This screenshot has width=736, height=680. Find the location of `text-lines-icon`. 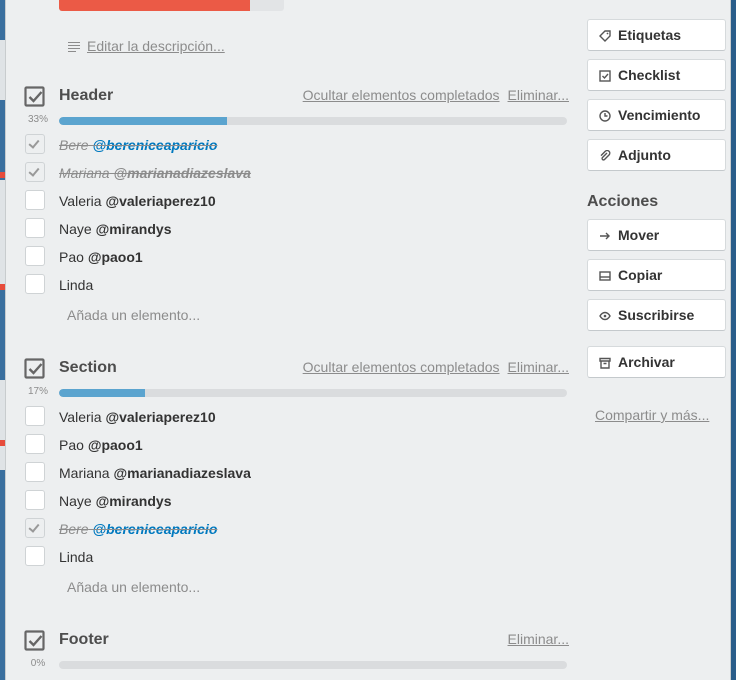

text-lines-icon is located at coordinates (74, 46).